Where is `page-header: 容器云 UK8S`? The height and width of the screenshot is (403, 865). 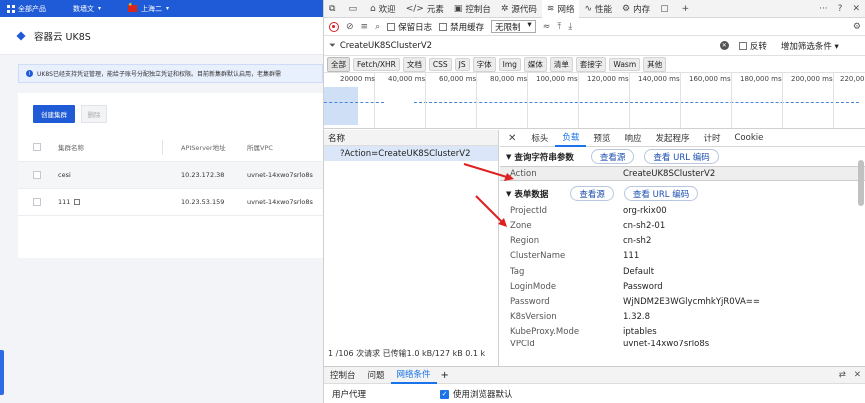
page-header: 容器云 UK8S is located at coordinates (161, 36).